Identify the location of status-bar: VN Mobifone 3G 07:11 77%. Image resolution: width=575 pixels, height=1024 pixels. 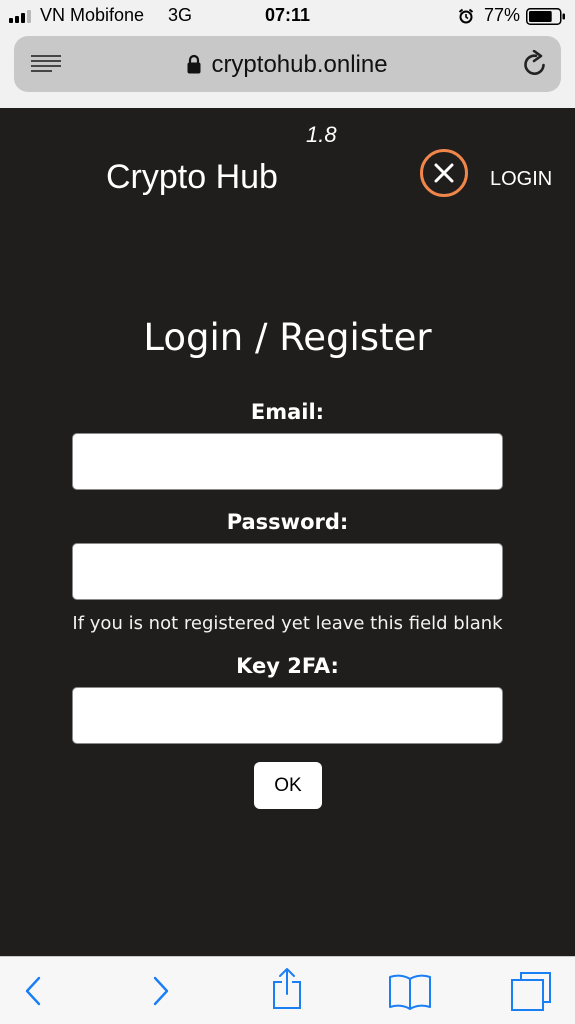
(287, 16).